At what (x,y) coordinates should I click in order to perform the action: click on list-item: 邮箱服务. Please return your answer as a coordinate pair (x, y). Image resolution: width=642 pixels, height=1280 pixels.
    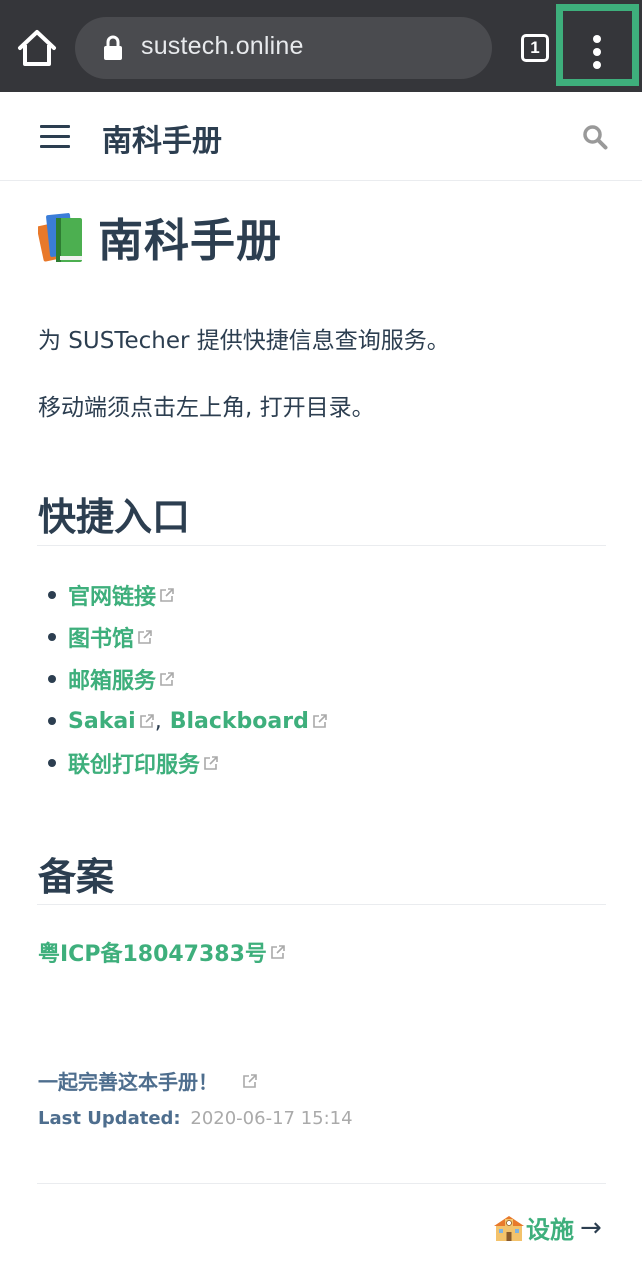
    Looking at the image, I should click on (183, 679).